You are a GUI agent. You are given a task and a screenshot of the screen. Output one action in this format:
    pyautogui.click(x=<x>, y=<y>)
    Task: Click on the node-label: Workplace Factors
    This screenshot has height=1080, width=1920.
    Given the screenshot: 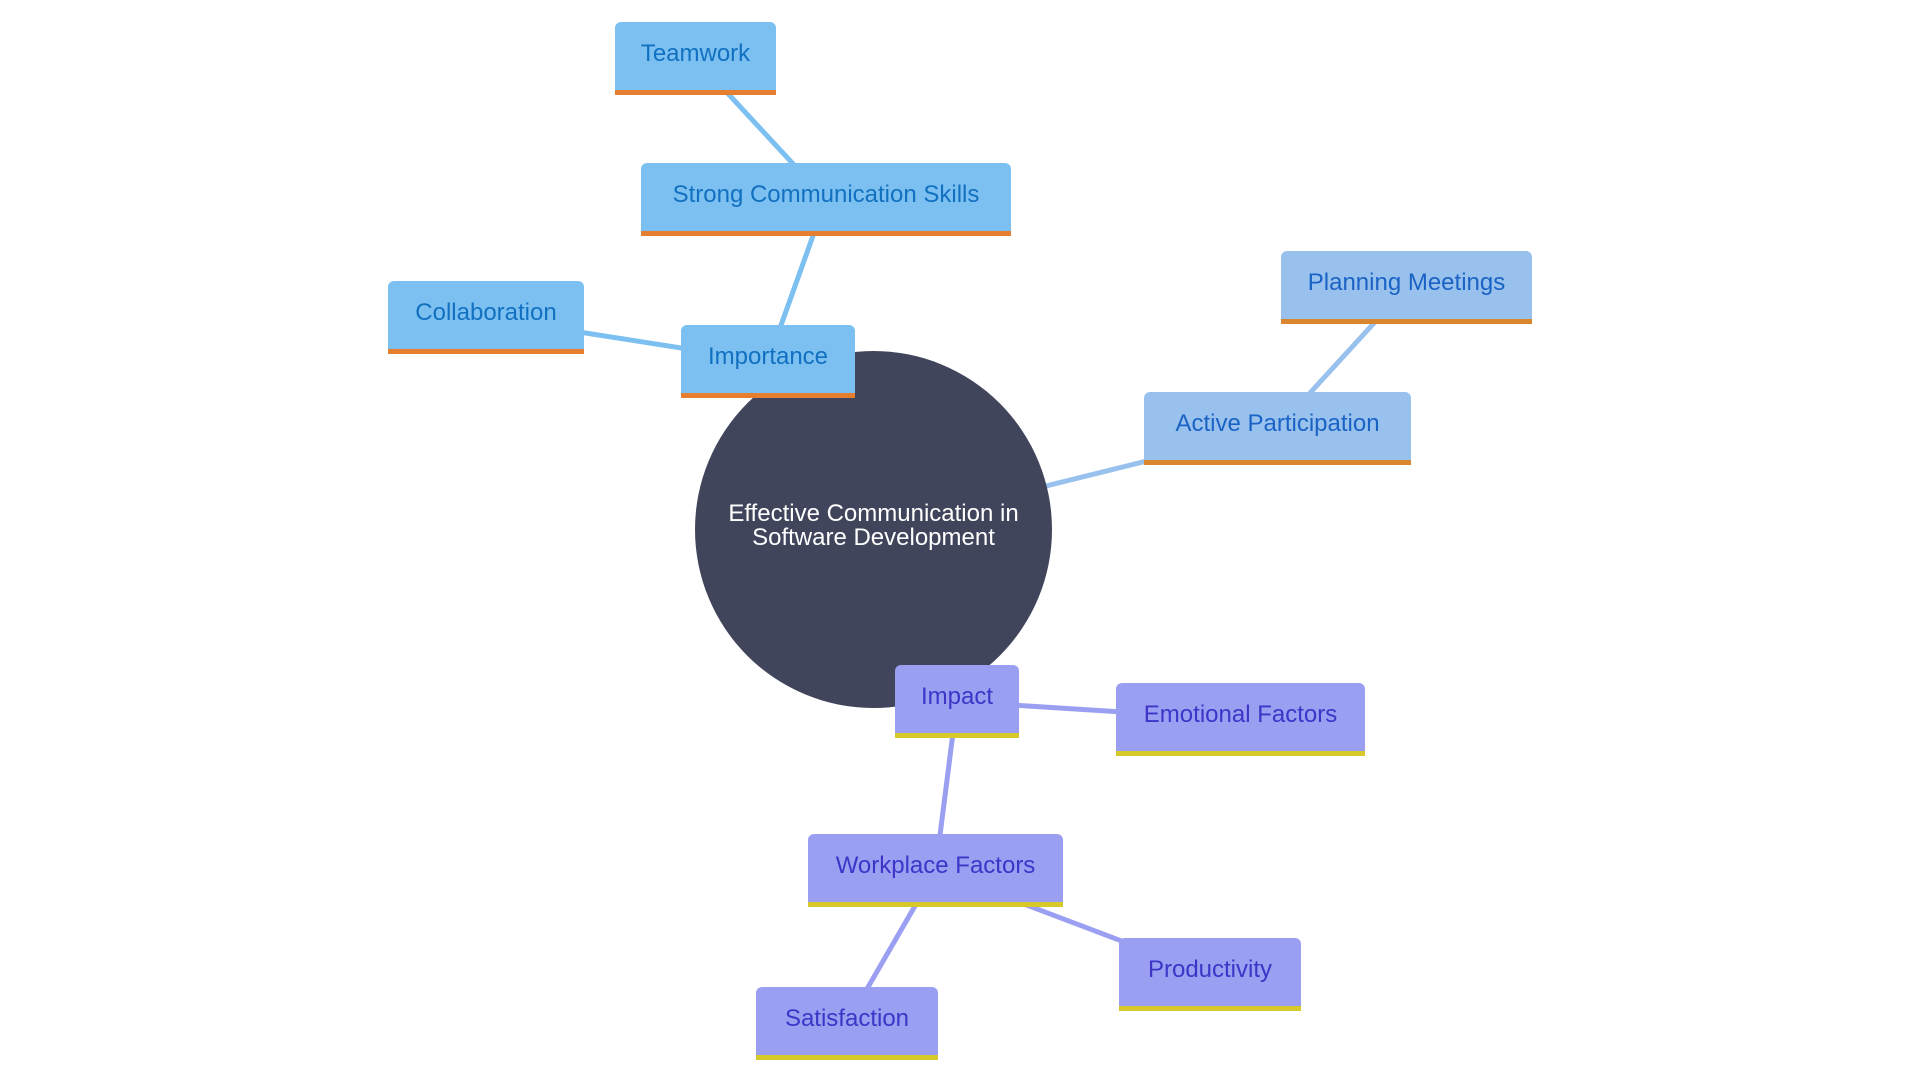 What is the action you would take?
    pyautogui.click(x=935, y=865)
    